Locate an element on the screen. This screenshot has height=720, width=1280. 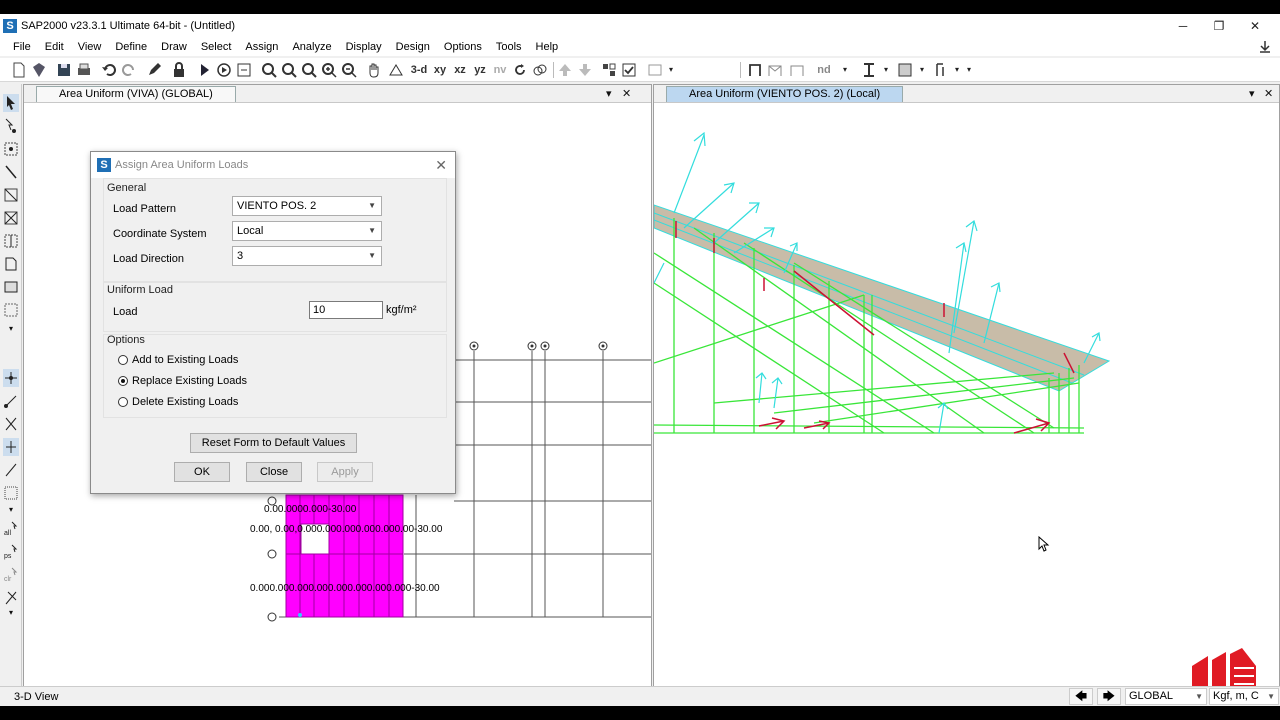
select-all-icon: all is located at coordinates (11, 529).